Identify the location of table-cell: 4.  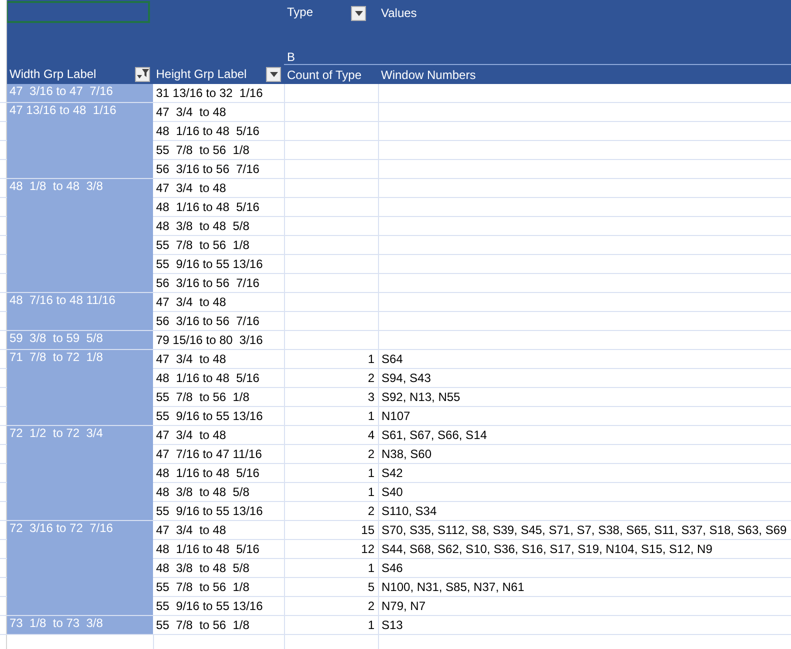
(371, 435).